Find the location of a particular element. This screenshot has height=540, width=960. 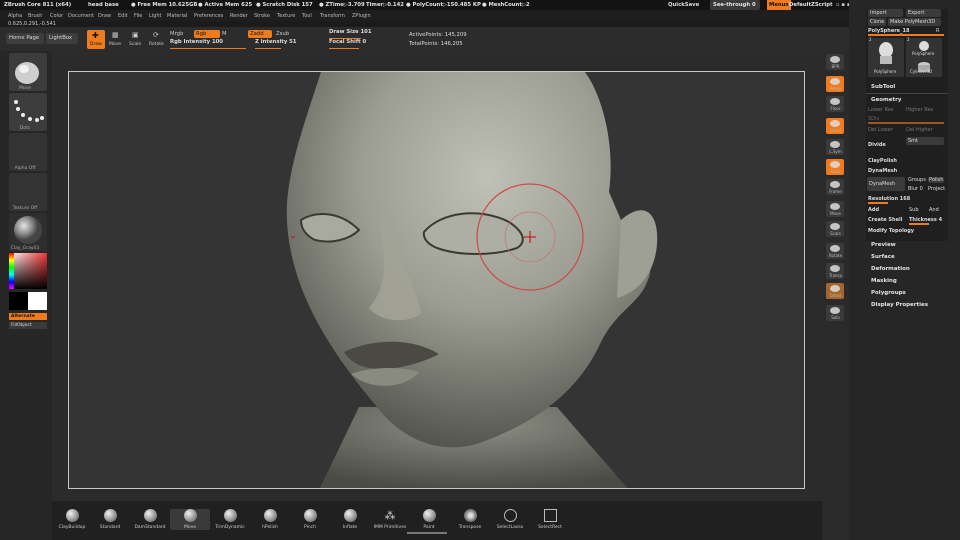

quicksave-button: QuickSave is located at coordinates (683, 5).